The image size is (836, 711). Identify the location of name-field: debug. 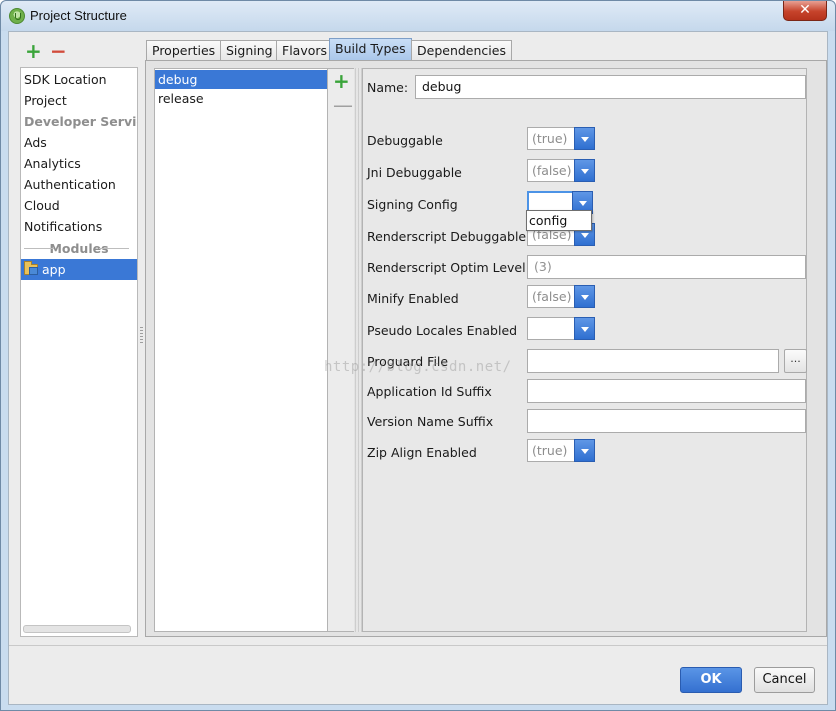
(610, 87).